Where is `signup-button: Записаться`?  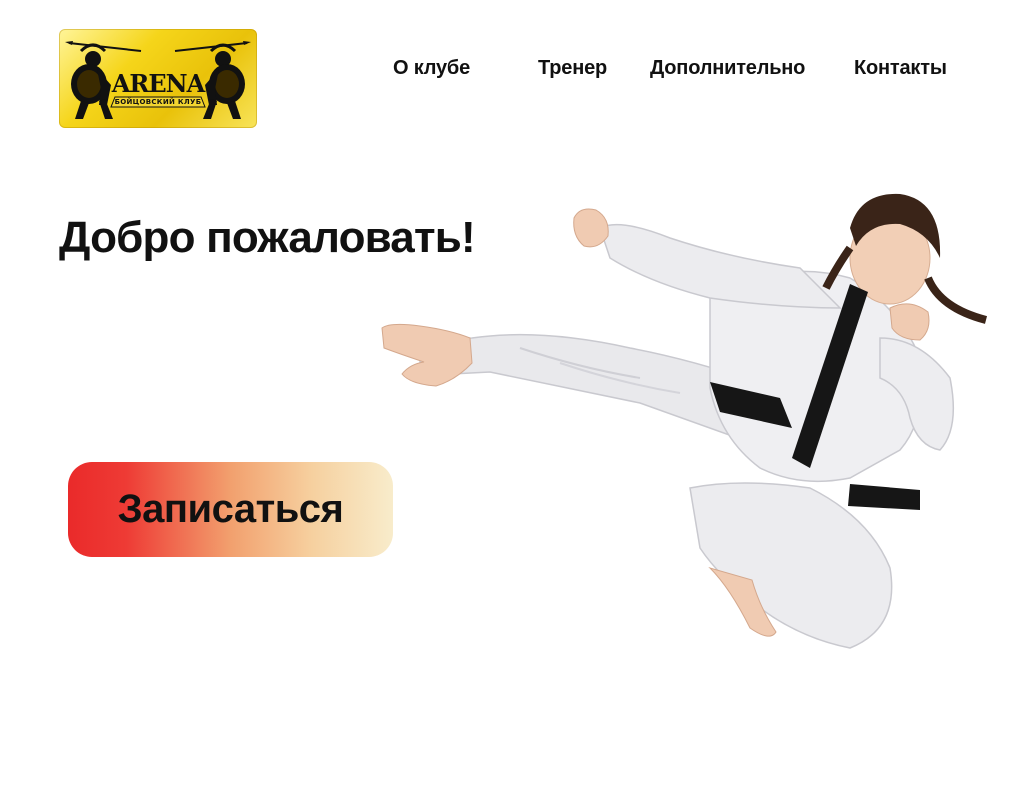
signup-button: Записаться is located at coordinates (230, 509).